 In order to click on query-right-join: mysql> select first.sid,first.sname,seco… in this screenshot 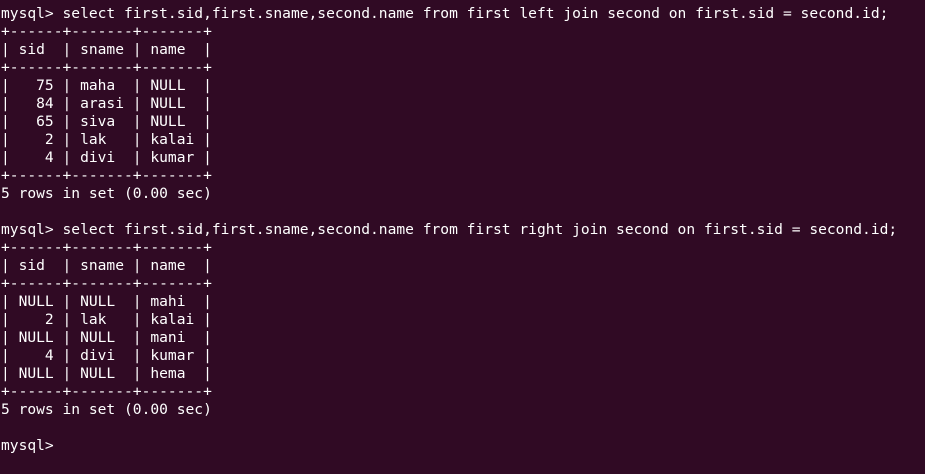, I will do `click(449, 229)`.